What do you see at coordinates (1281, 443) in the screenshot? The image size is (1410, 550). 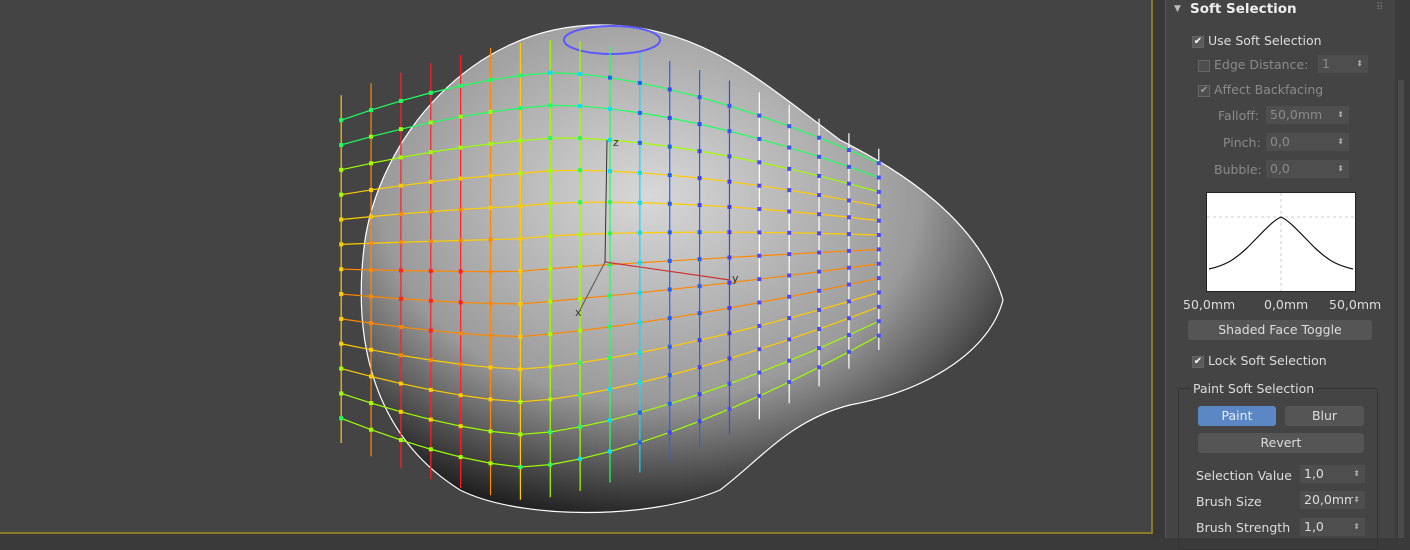 I see `revert-button: Revert` at bounding box center [1281, 443].